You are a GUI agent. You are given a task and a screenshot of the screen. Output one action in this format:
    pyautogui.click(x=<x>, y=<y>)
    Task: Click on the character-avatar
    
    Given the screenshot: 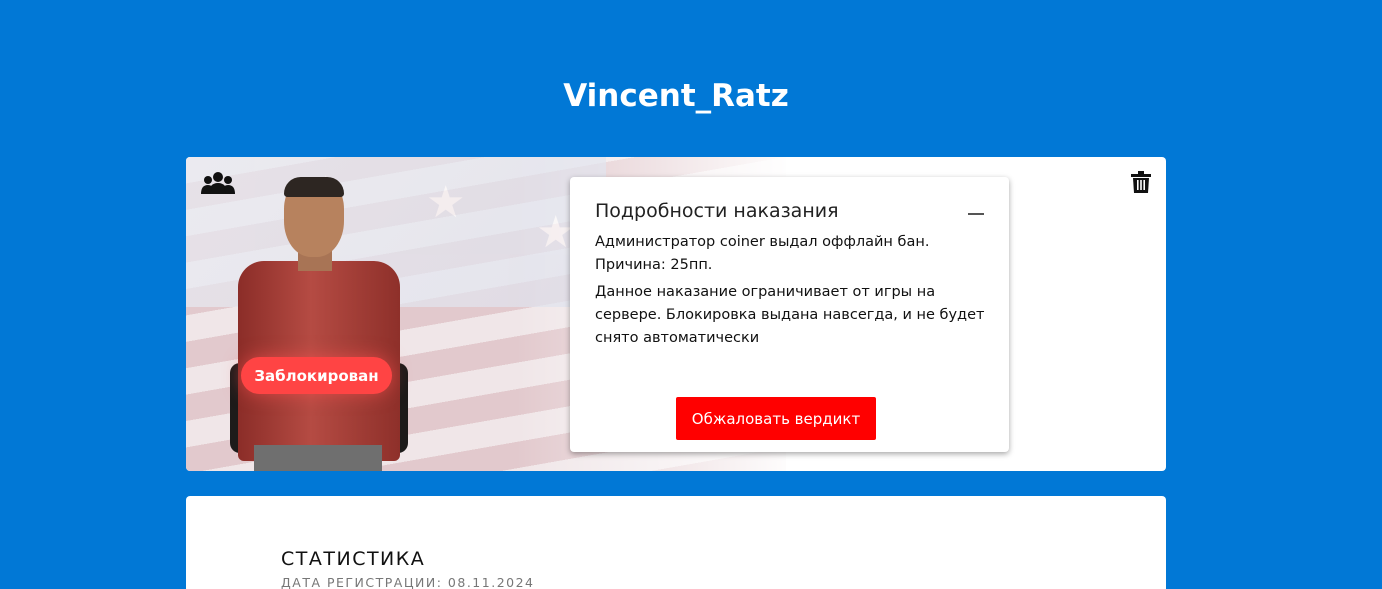 What is the action you would take?
    pyautogui.click(x=321, y=324)
    